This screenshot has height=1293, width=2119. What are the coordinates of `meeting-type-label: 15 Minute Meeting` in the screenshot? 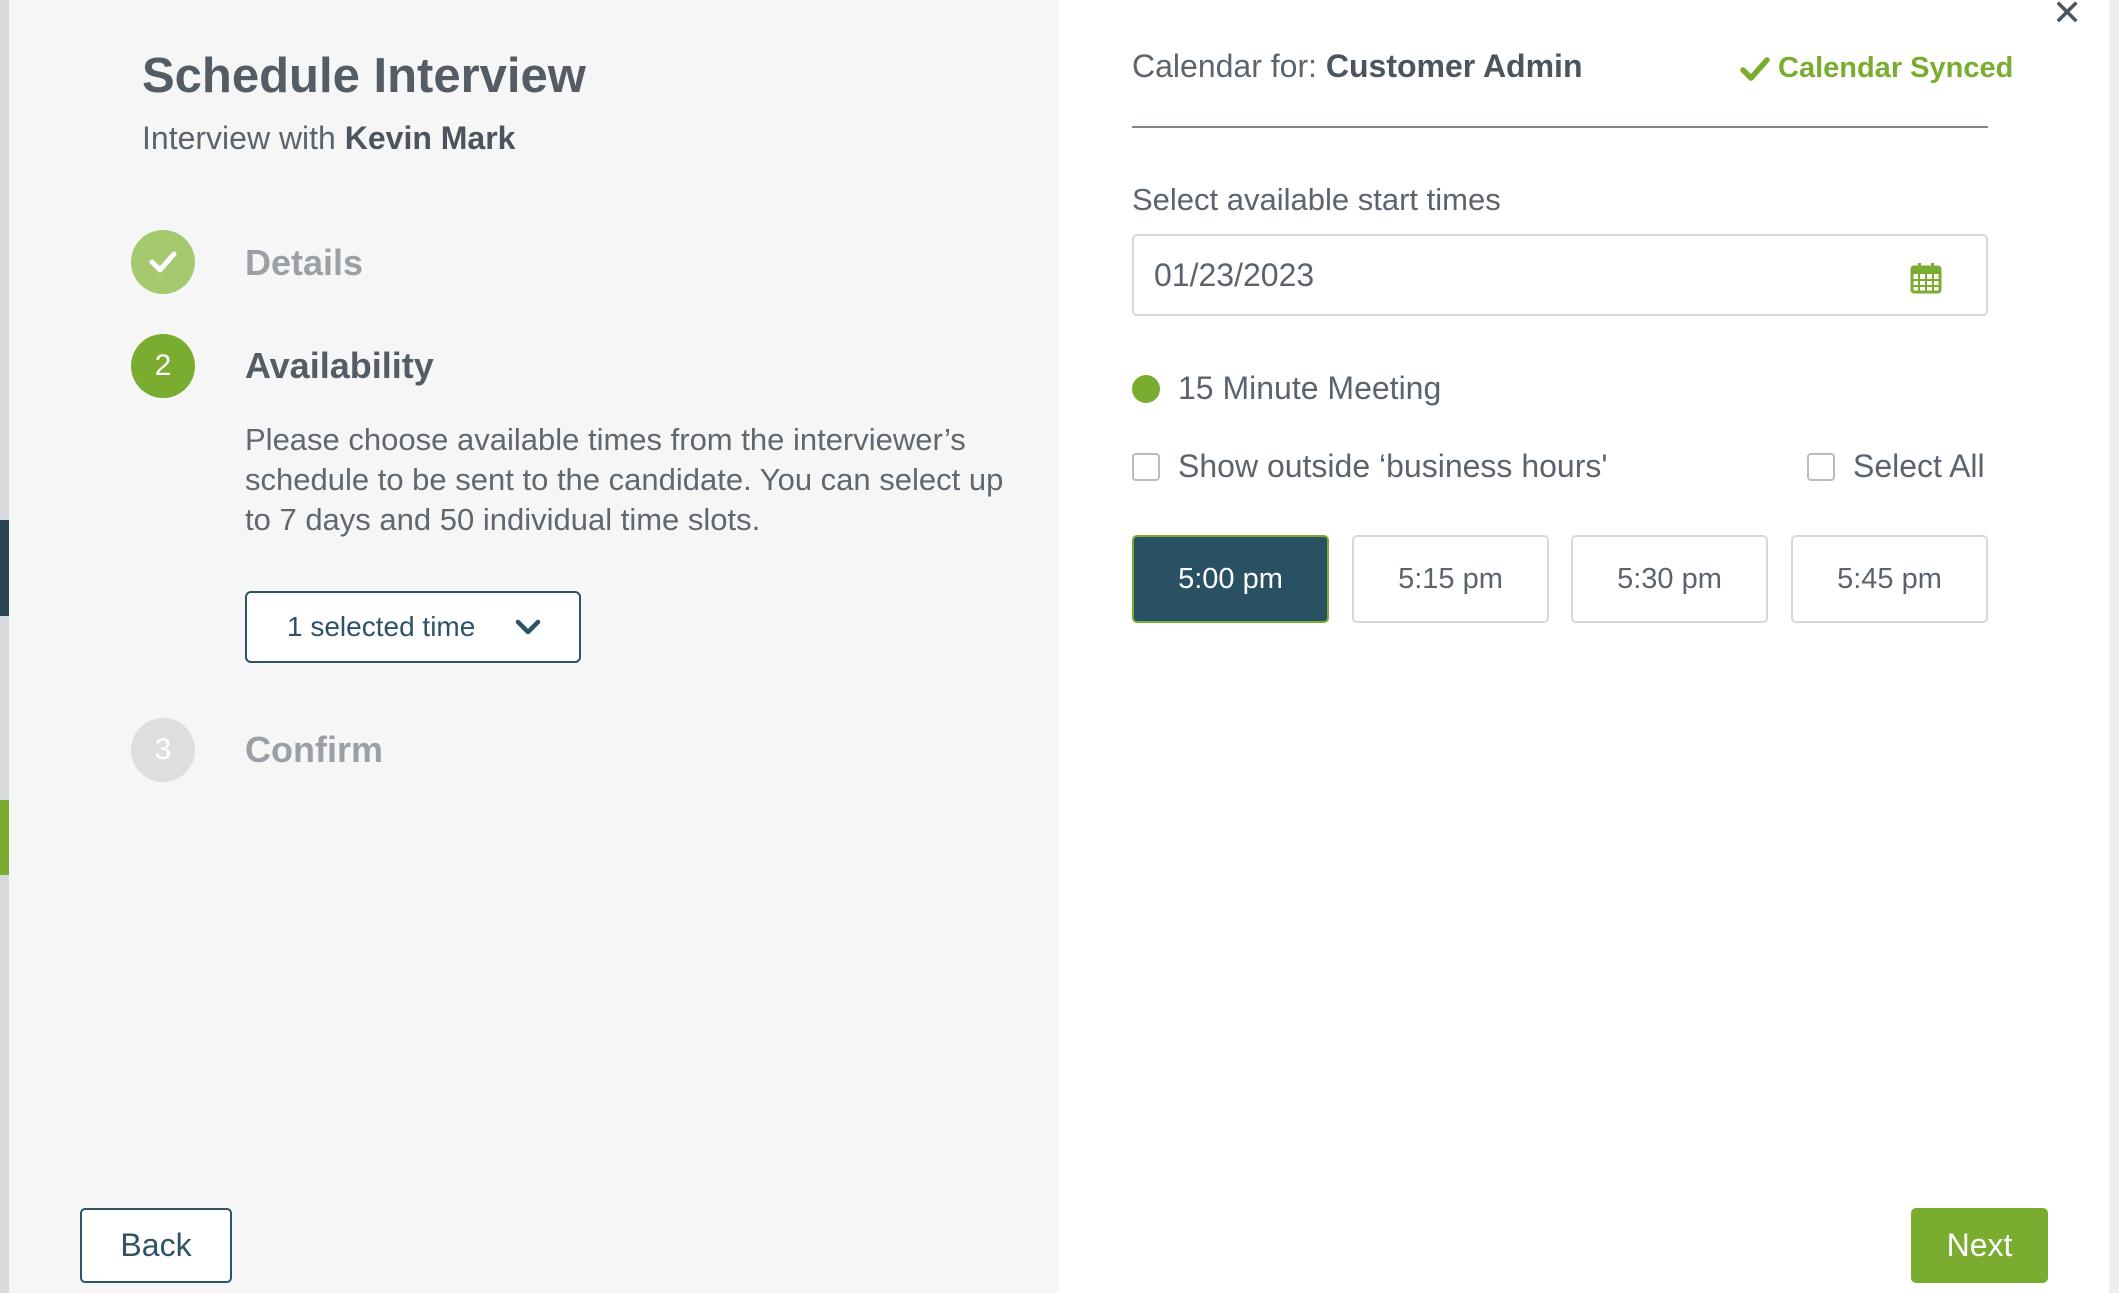 It's located at (1310, 388).